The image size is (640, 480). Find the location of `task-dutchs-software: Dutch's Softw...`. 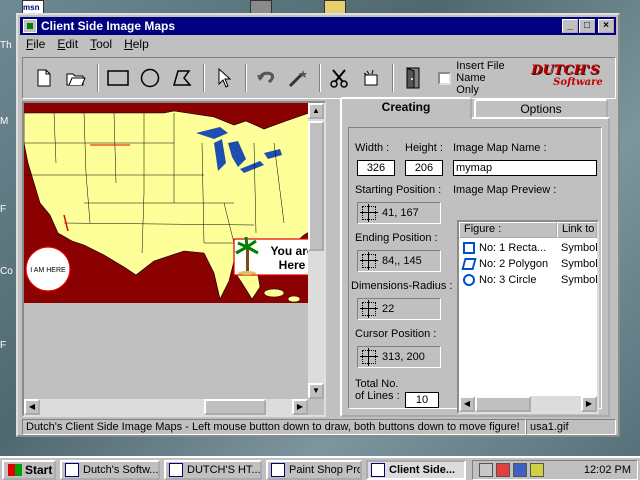

task-dutchs-software: Dutch's Softw... is located at coordinates (110, 470).